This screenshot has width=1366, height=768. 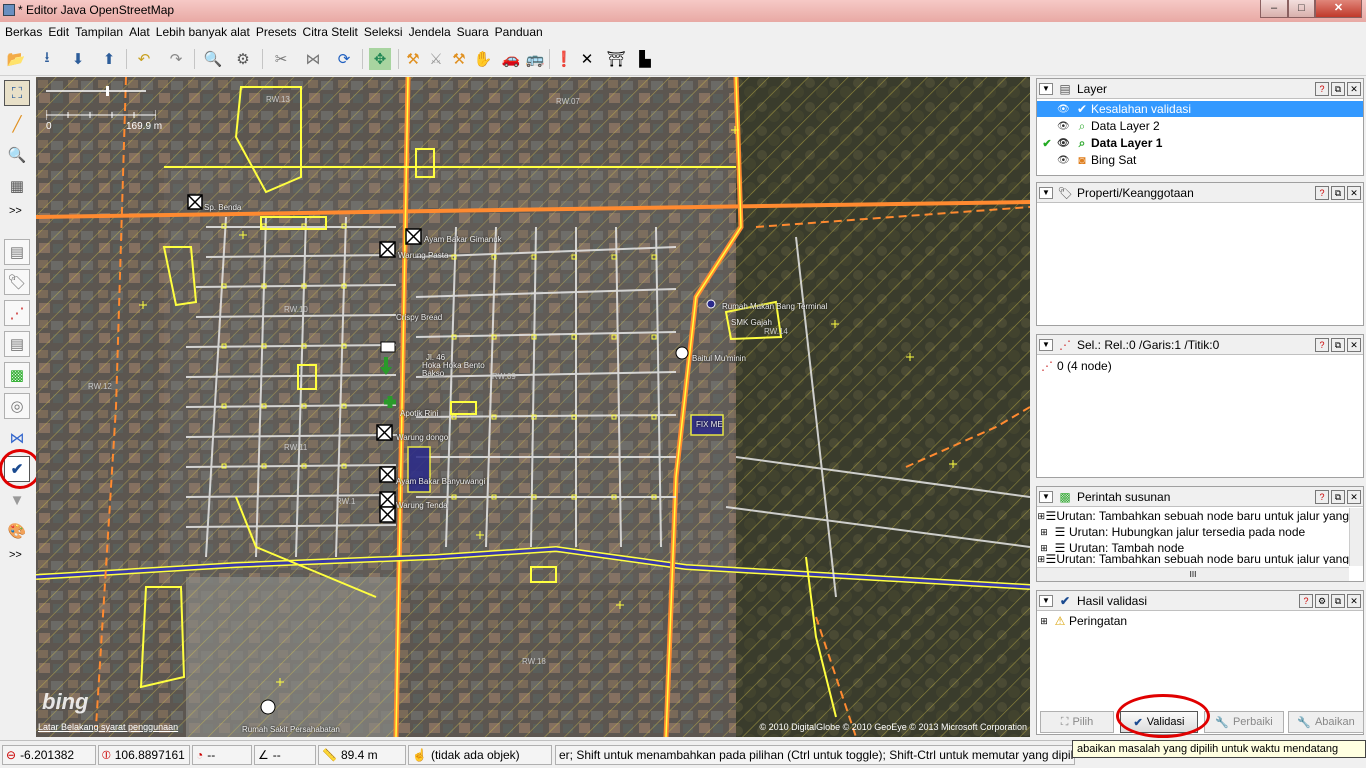 I want to click on select-button: ⛶ Pilih, so click(x=1077, y=722).